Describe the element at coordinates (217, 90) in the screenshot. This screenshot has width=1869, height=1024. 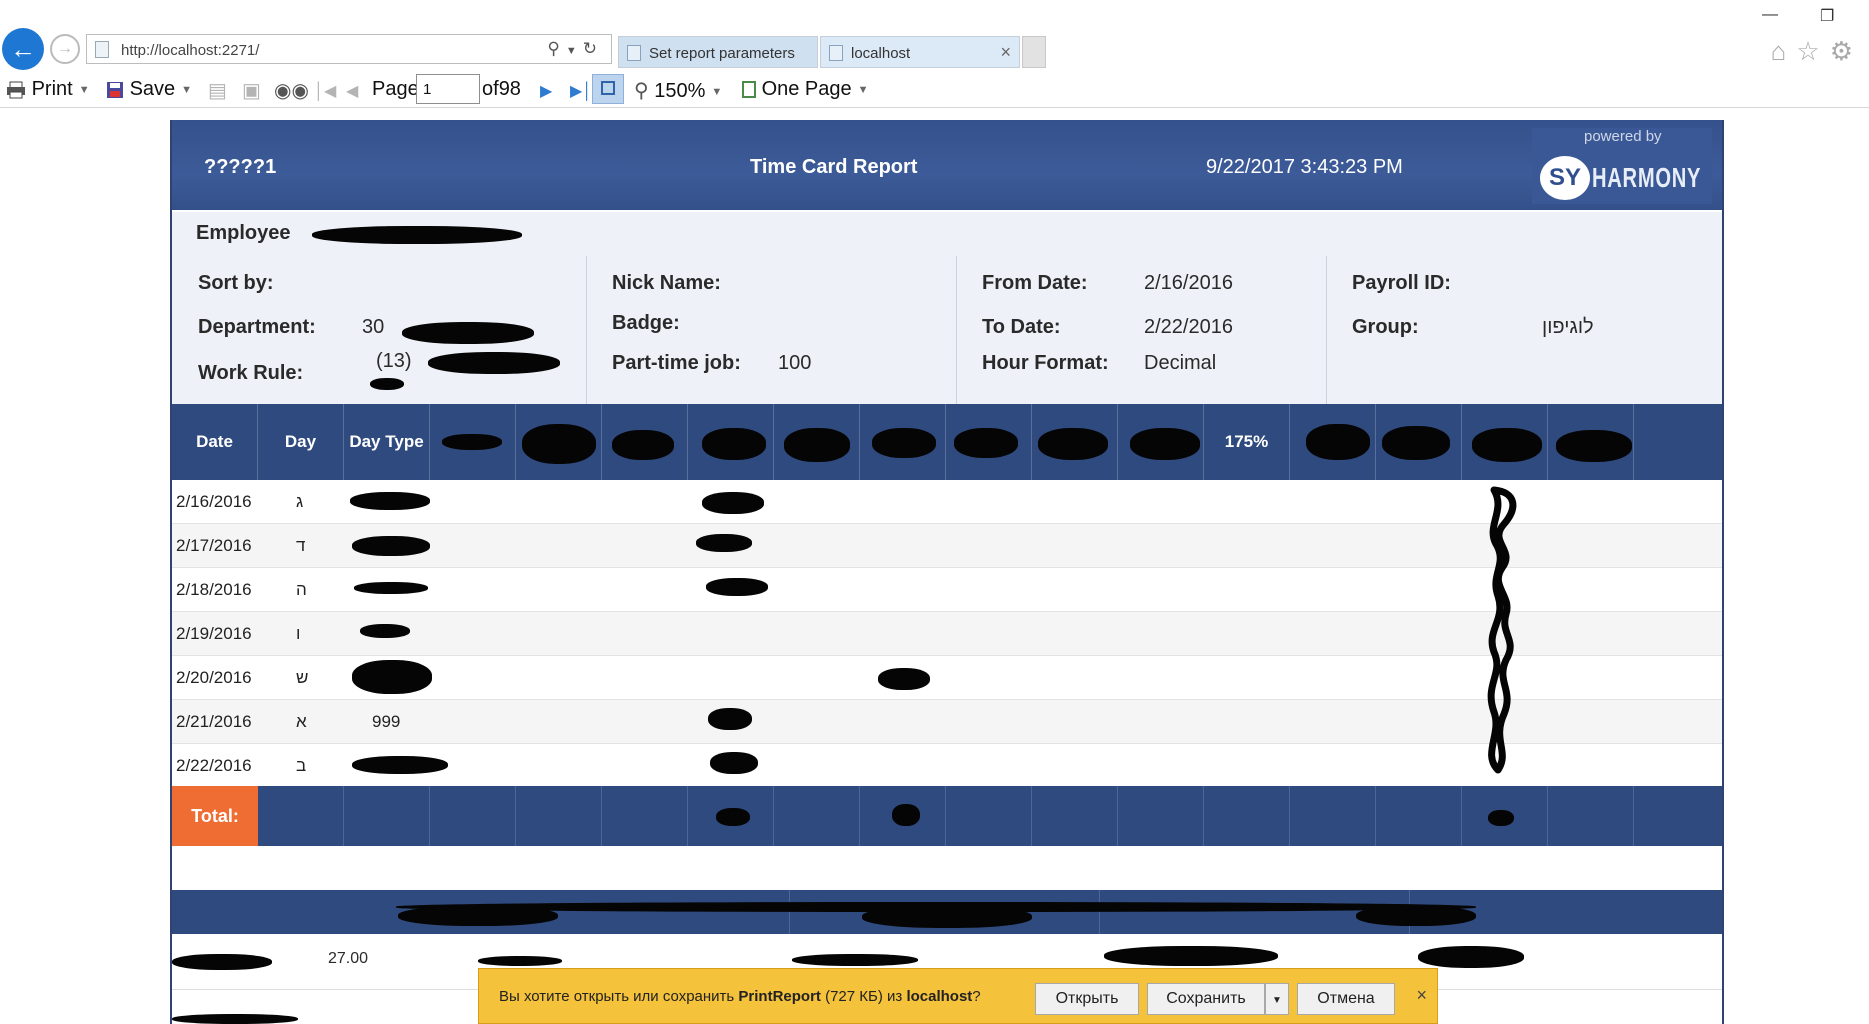
I see `copy-icon: ▤` at that location.